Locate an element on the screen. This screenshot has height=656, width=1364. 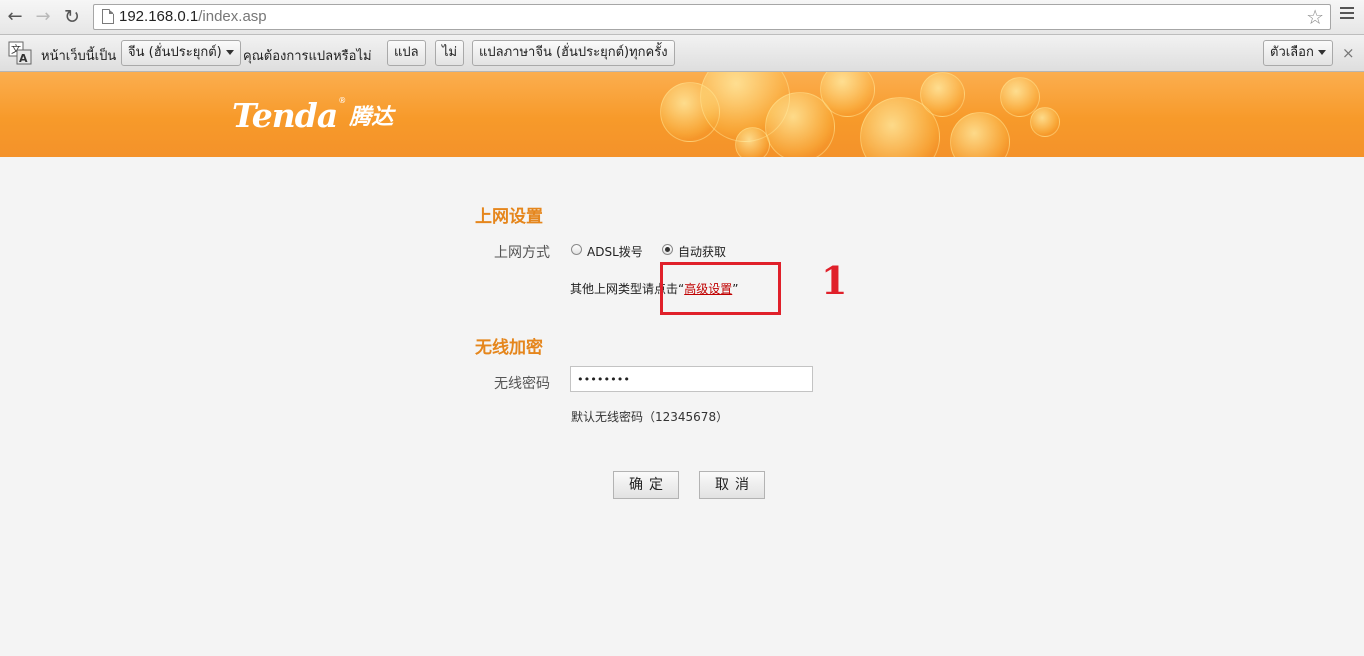
forward-arrow-icon: → is located at coordinates (43, 17).